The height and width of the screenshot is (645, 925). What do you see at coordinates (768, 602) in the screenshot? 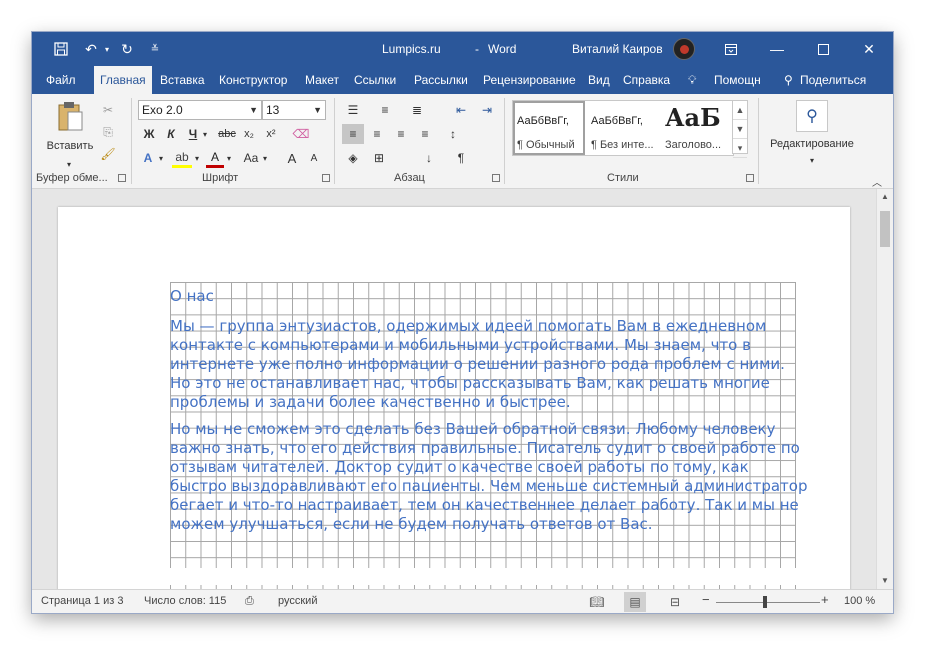
I see `zoom-slider` at bounding box center [768, 602].